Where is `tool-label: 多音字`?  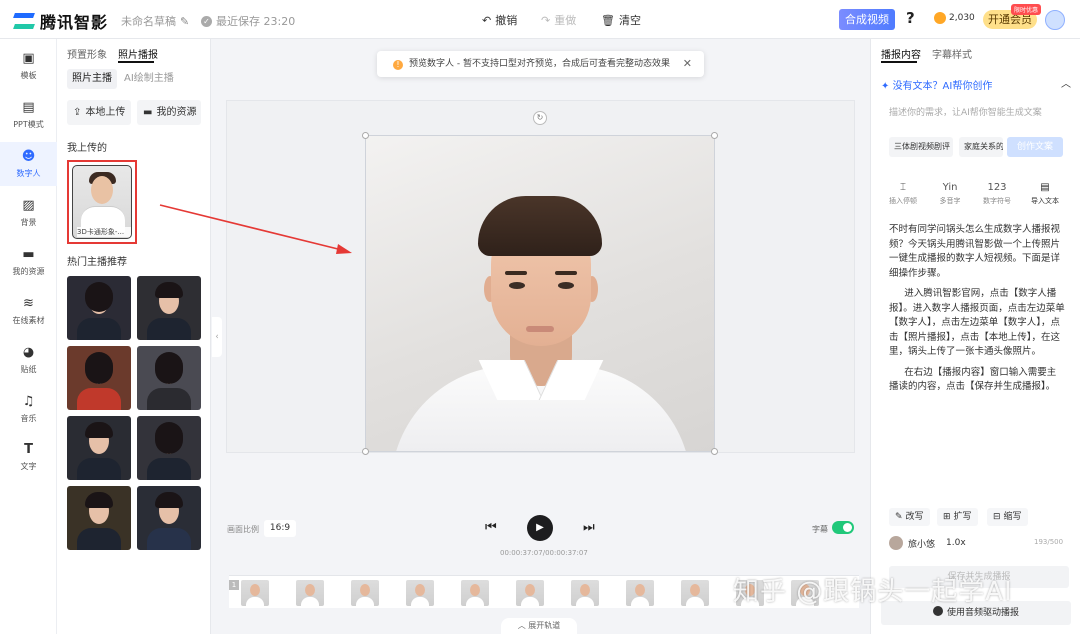 tool-label: 多音字 is located at coordinates (950, 201).